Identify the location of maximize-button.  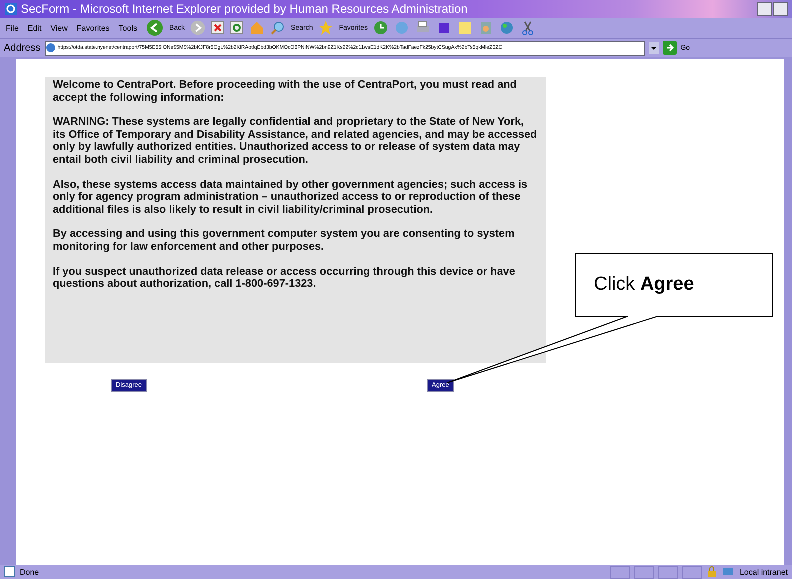
(780, 9).